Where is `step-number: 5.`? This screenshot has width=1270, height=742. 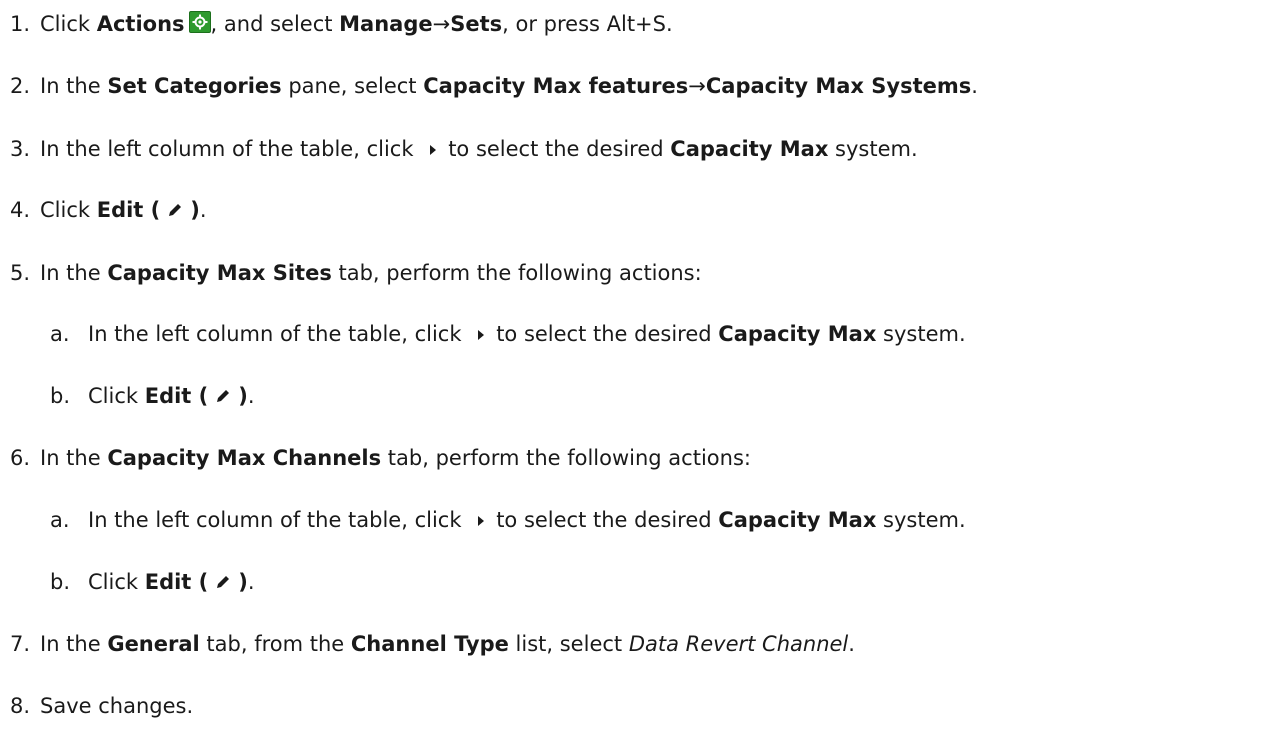
step-number: 5. is located at coordinates (20, 273).